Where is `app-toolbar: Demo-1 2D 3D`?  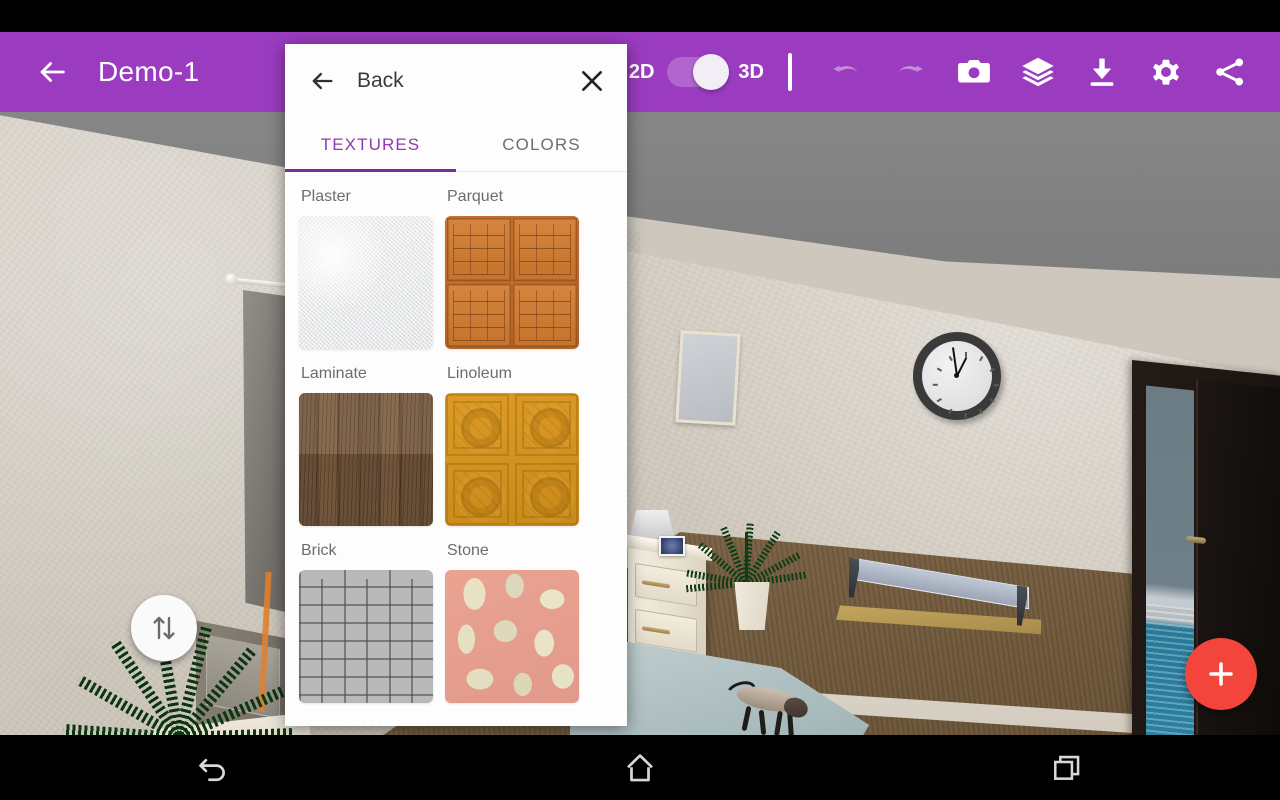
app-toolbar: Demo-1 2D 3D is located at coordinates (640, 72).